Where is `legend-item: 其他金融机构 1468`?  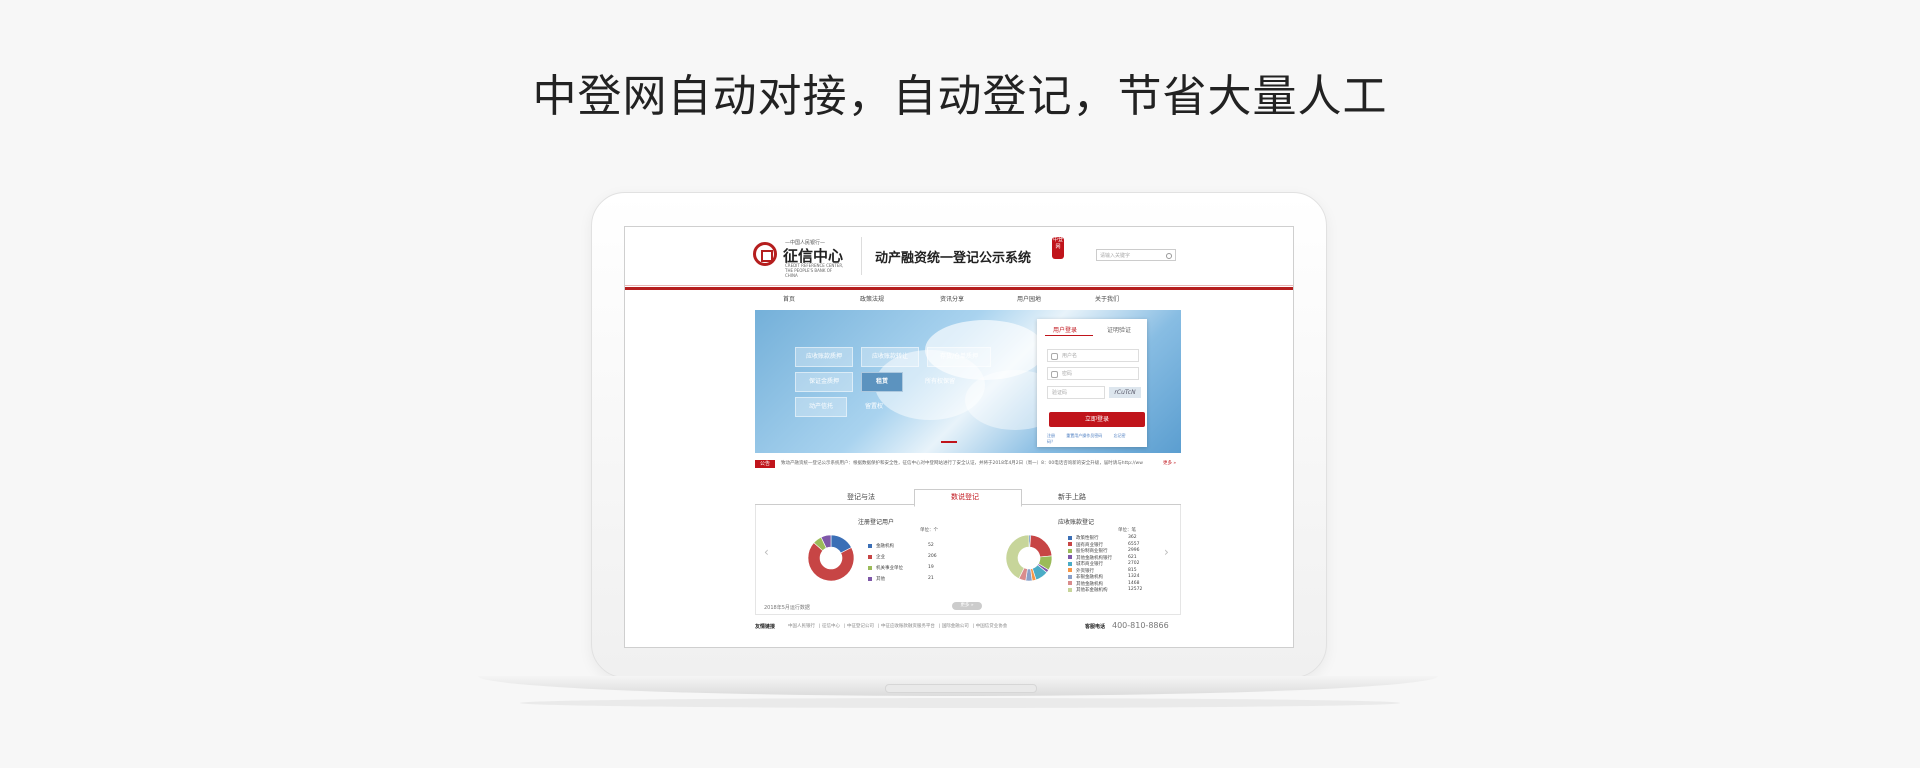 legend-item: 其他金融机构 1468 is located at coordinates (1103, 584).